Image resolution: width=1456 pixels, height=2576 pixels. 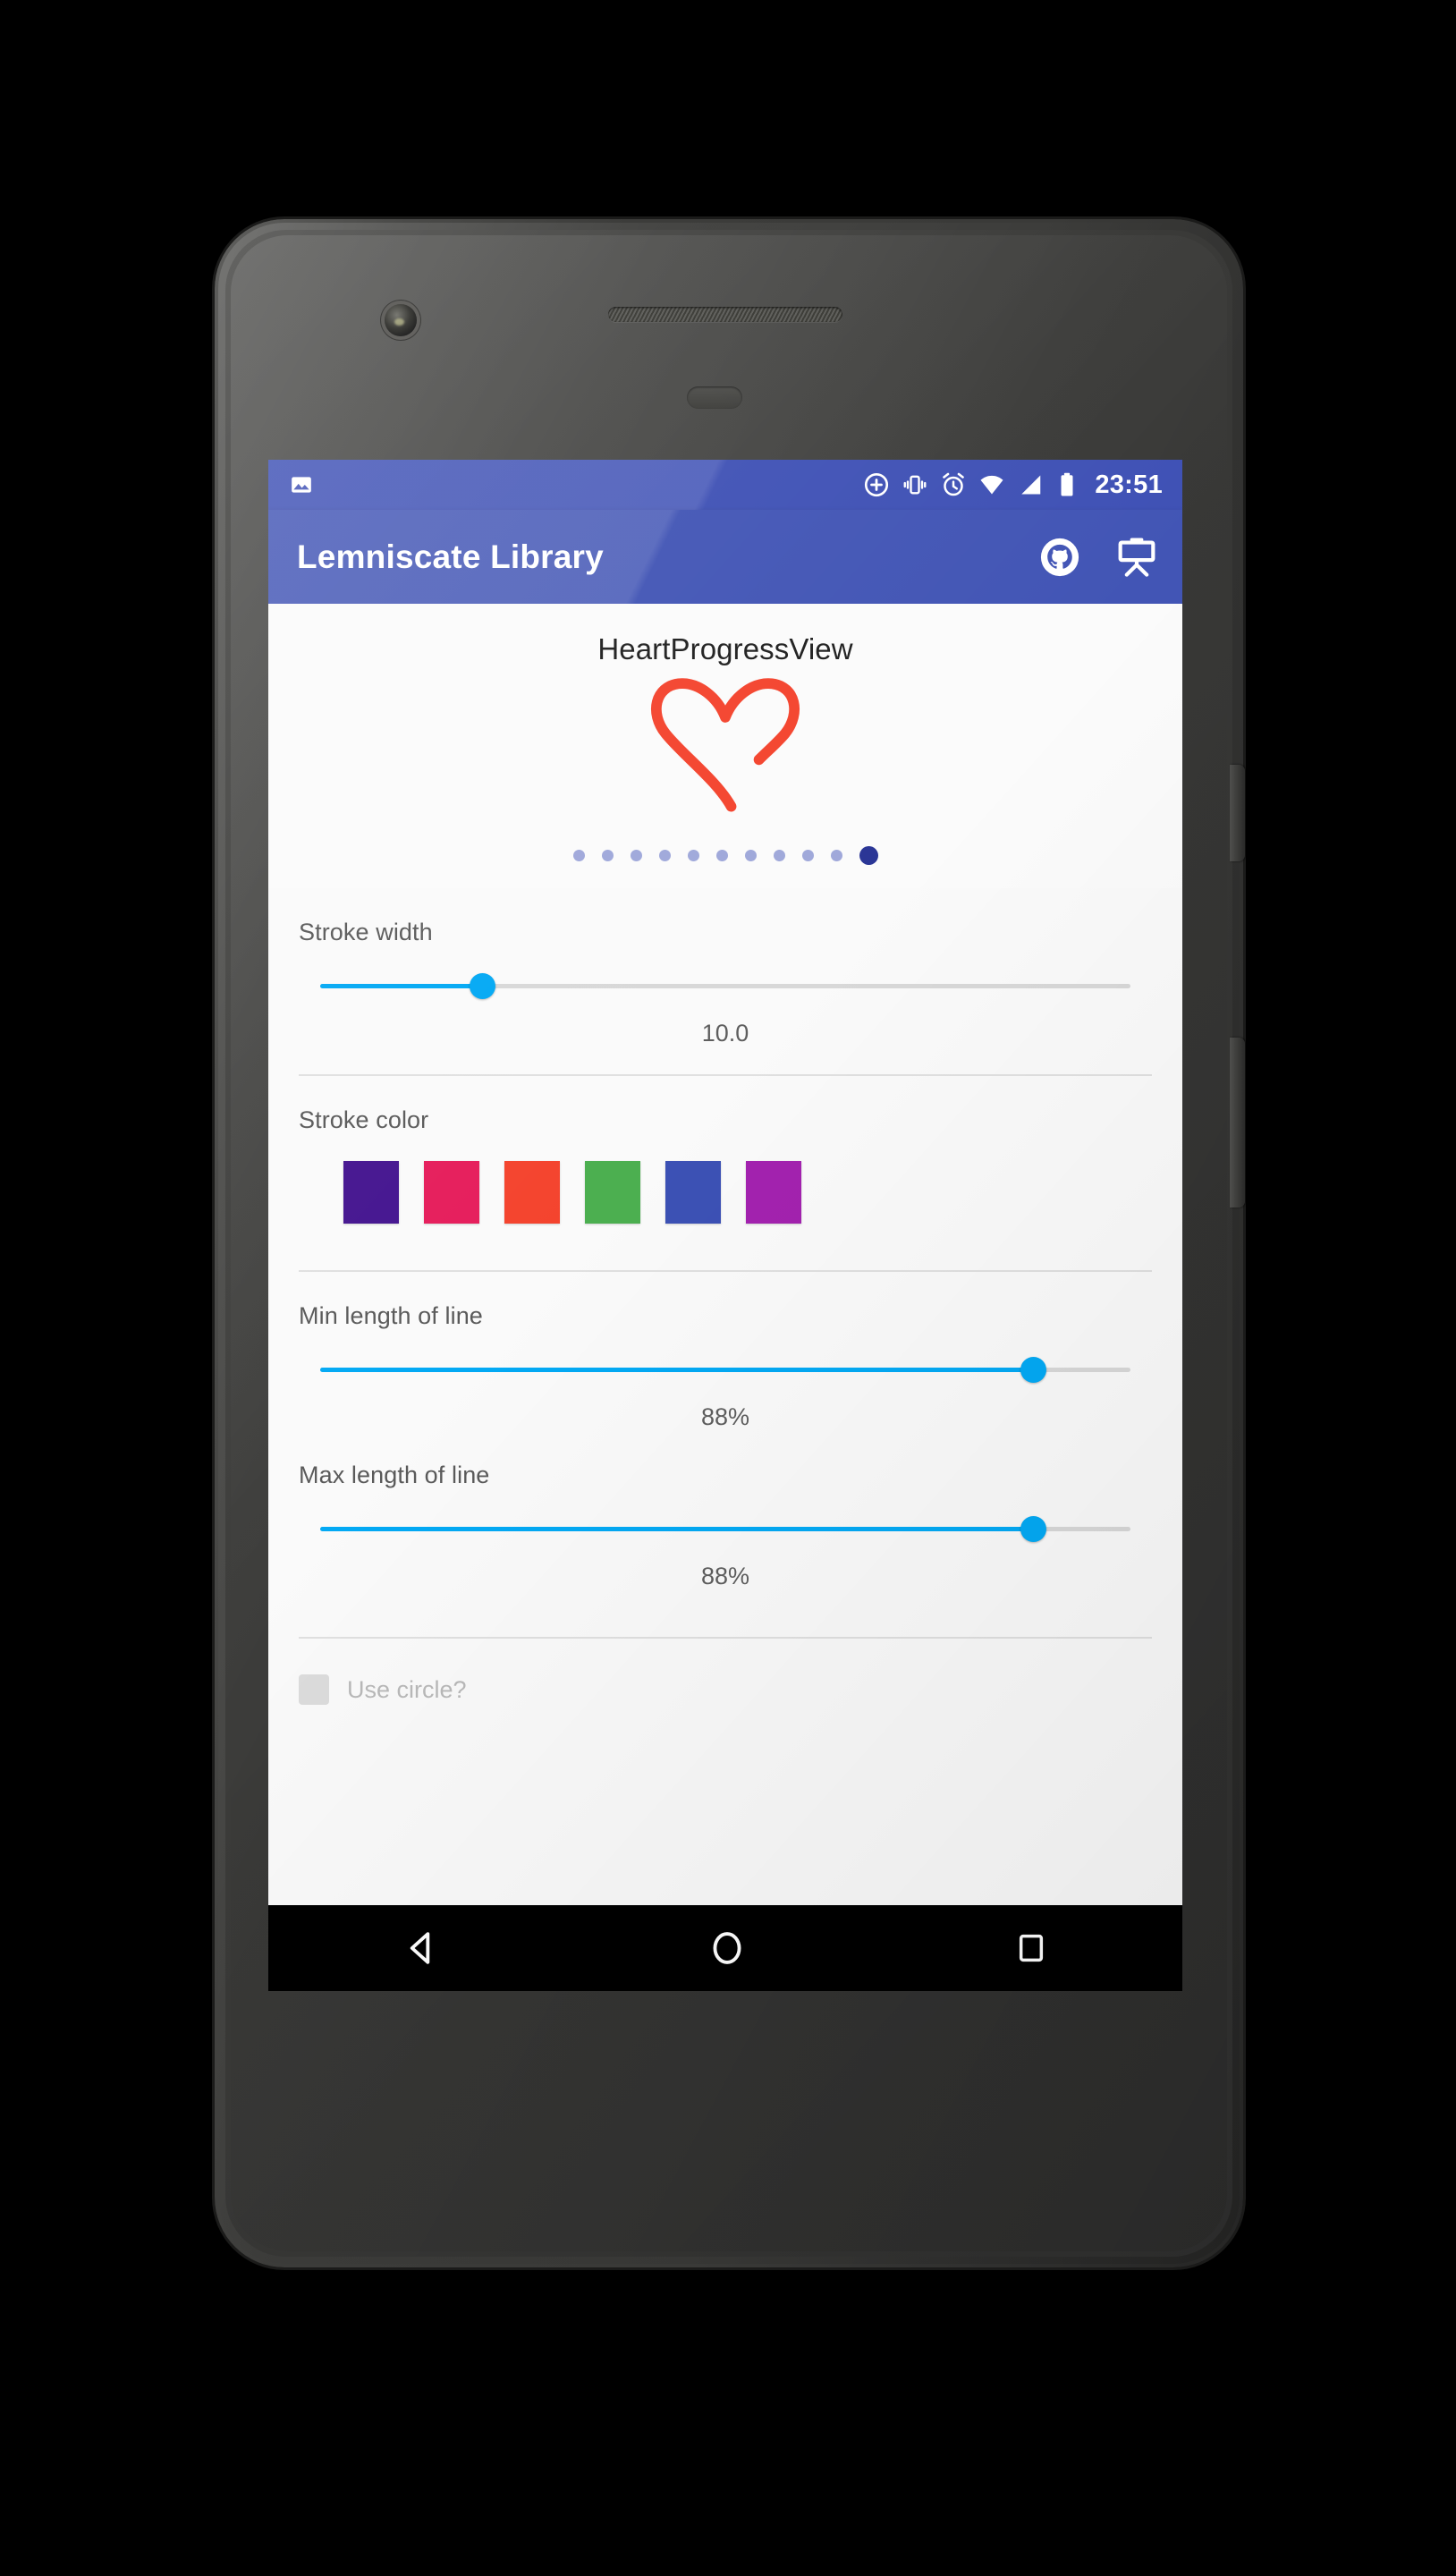 What do you see at coordinates (1067, 484) in the screenshot?
I see `battery-icon` at bounding box center [1067, 484].